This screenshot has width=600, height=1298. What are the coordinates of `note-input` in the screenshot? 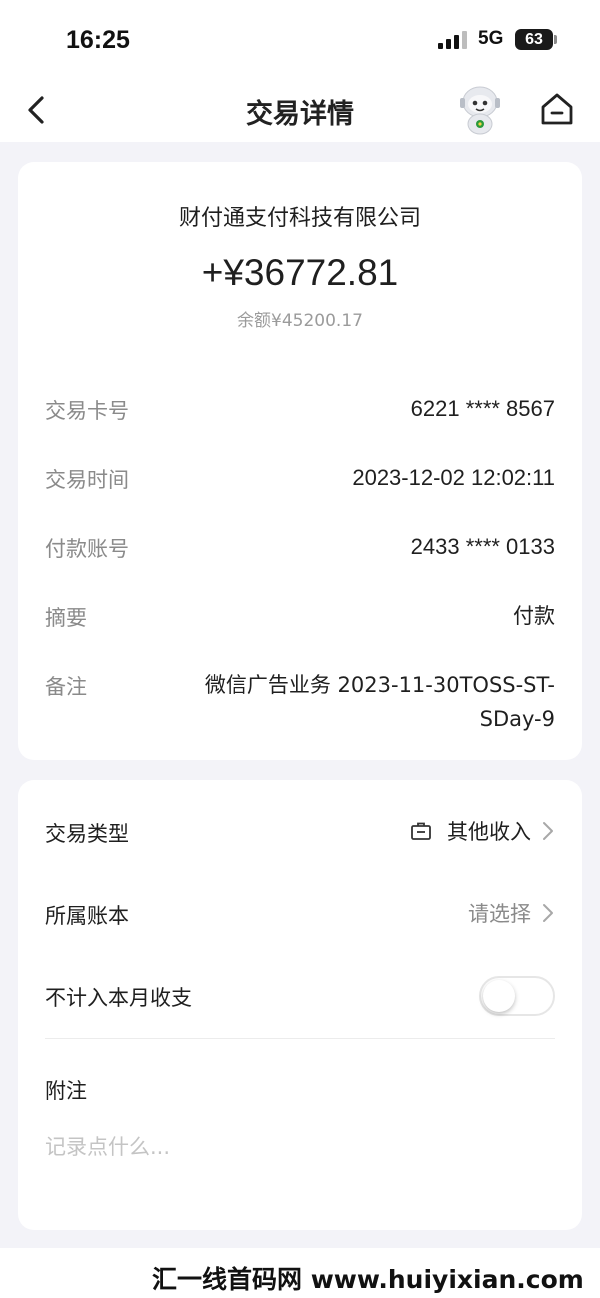 It's located at (300, 1147).